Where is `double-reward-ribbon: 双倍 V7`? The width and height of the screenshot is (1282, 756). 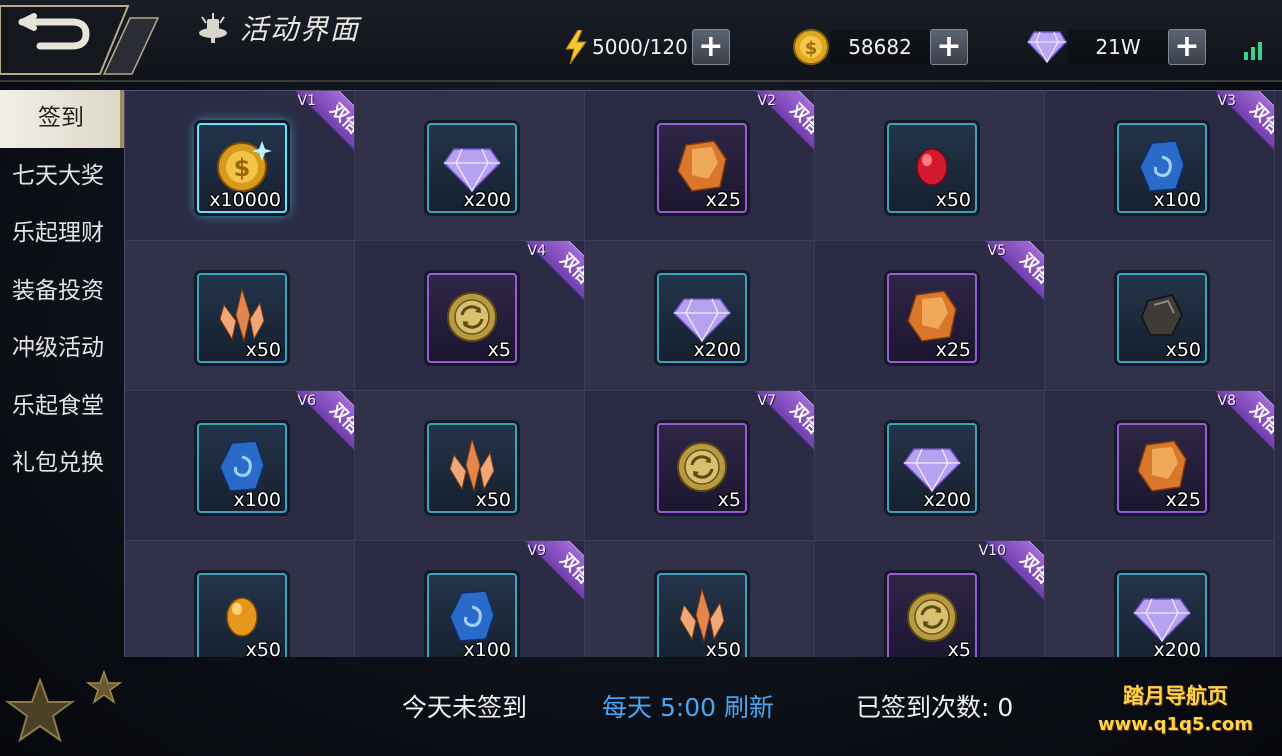
double-reward-ribbon: 双倍 V7 is located at coordinates (777, 428).